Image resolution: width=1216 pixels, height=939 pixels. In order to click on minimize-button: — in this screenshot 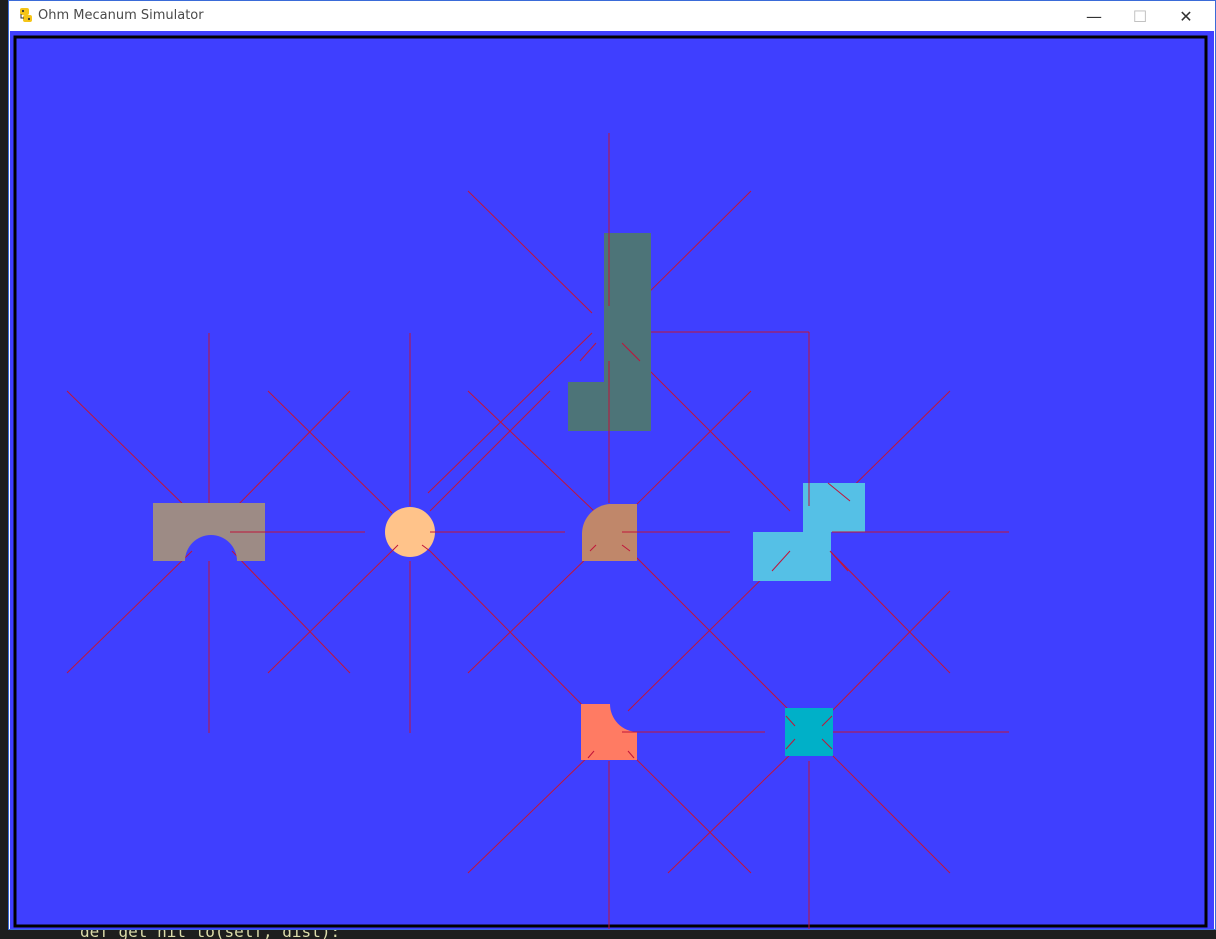, I will do `click(1094, 16)`.